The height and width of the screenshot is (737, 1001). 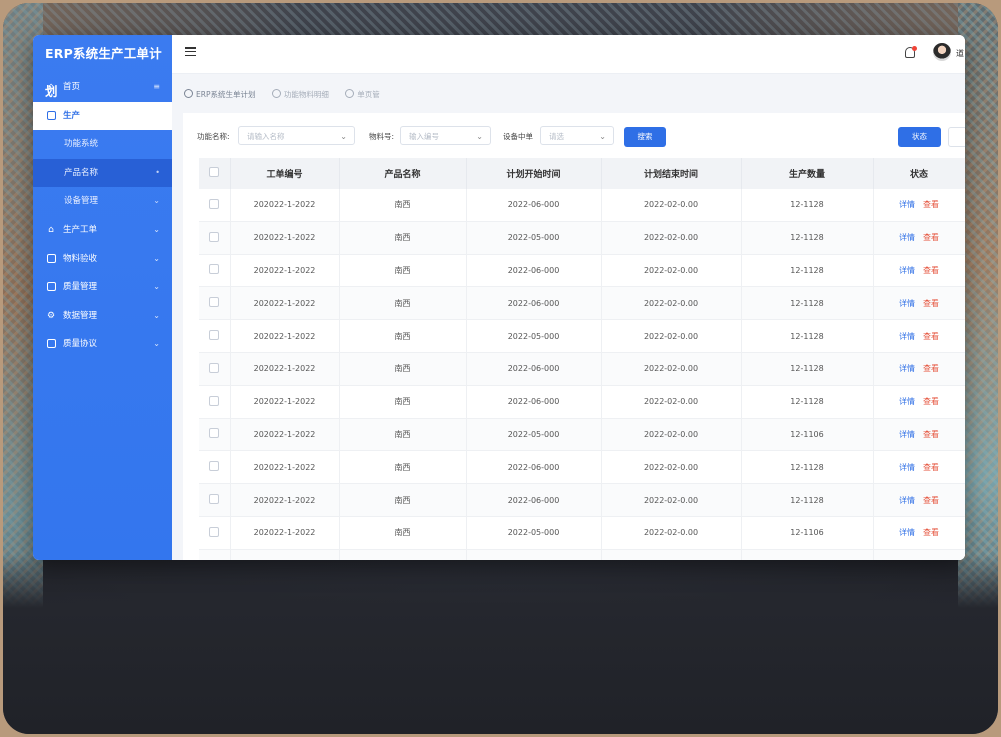 I want to click on status-filter-select: 请选 ⌄, so click(x=577, y=135).